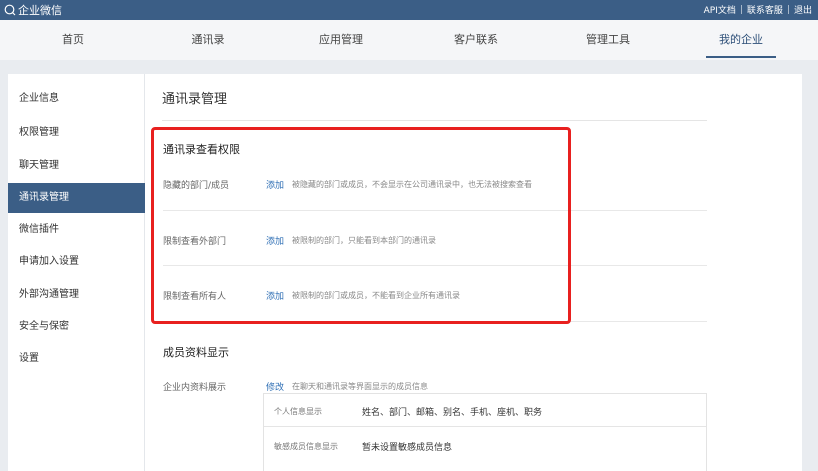  What do you see at coordinates (76, 359) in the screenshot?
I see `sidebar-item-settings: 设置` at bounding box center [76, 359].